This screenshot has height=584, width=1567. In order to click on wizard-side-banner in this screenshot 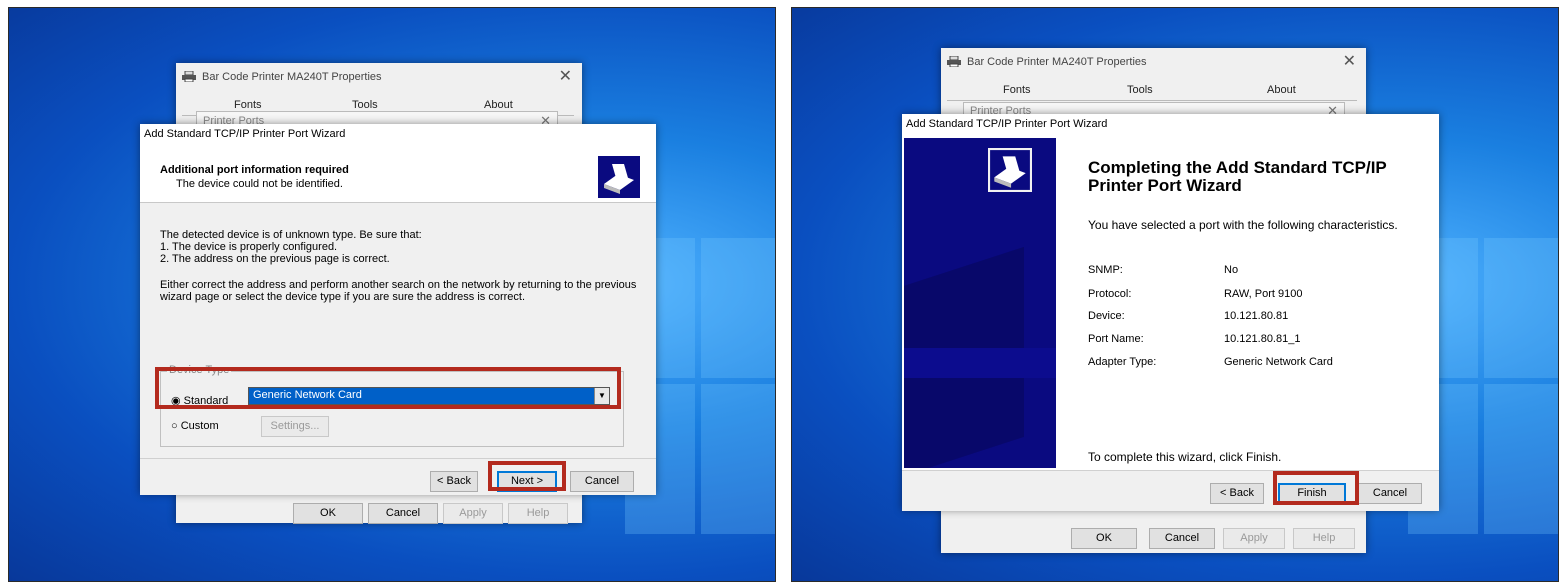, I will do `click(980, 303)`.